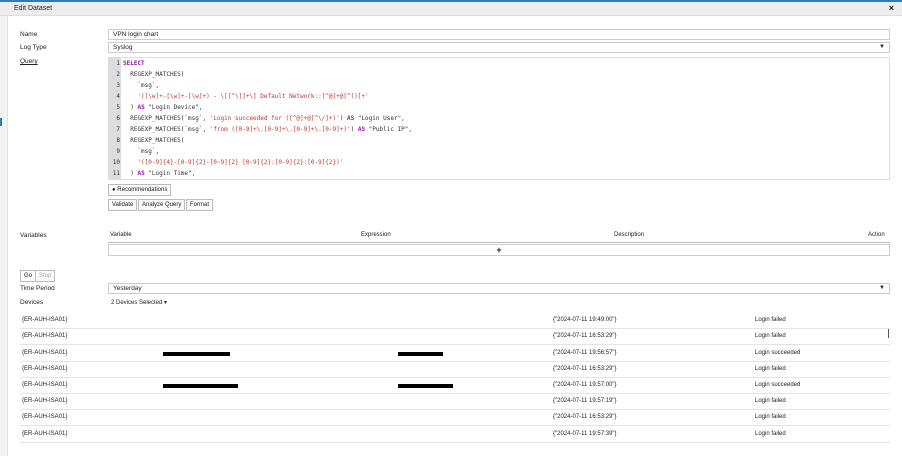  What do you see at coordinates (118, 96) in the screenshot?
I see `line-number: 4` at bounding box center [118, 96].